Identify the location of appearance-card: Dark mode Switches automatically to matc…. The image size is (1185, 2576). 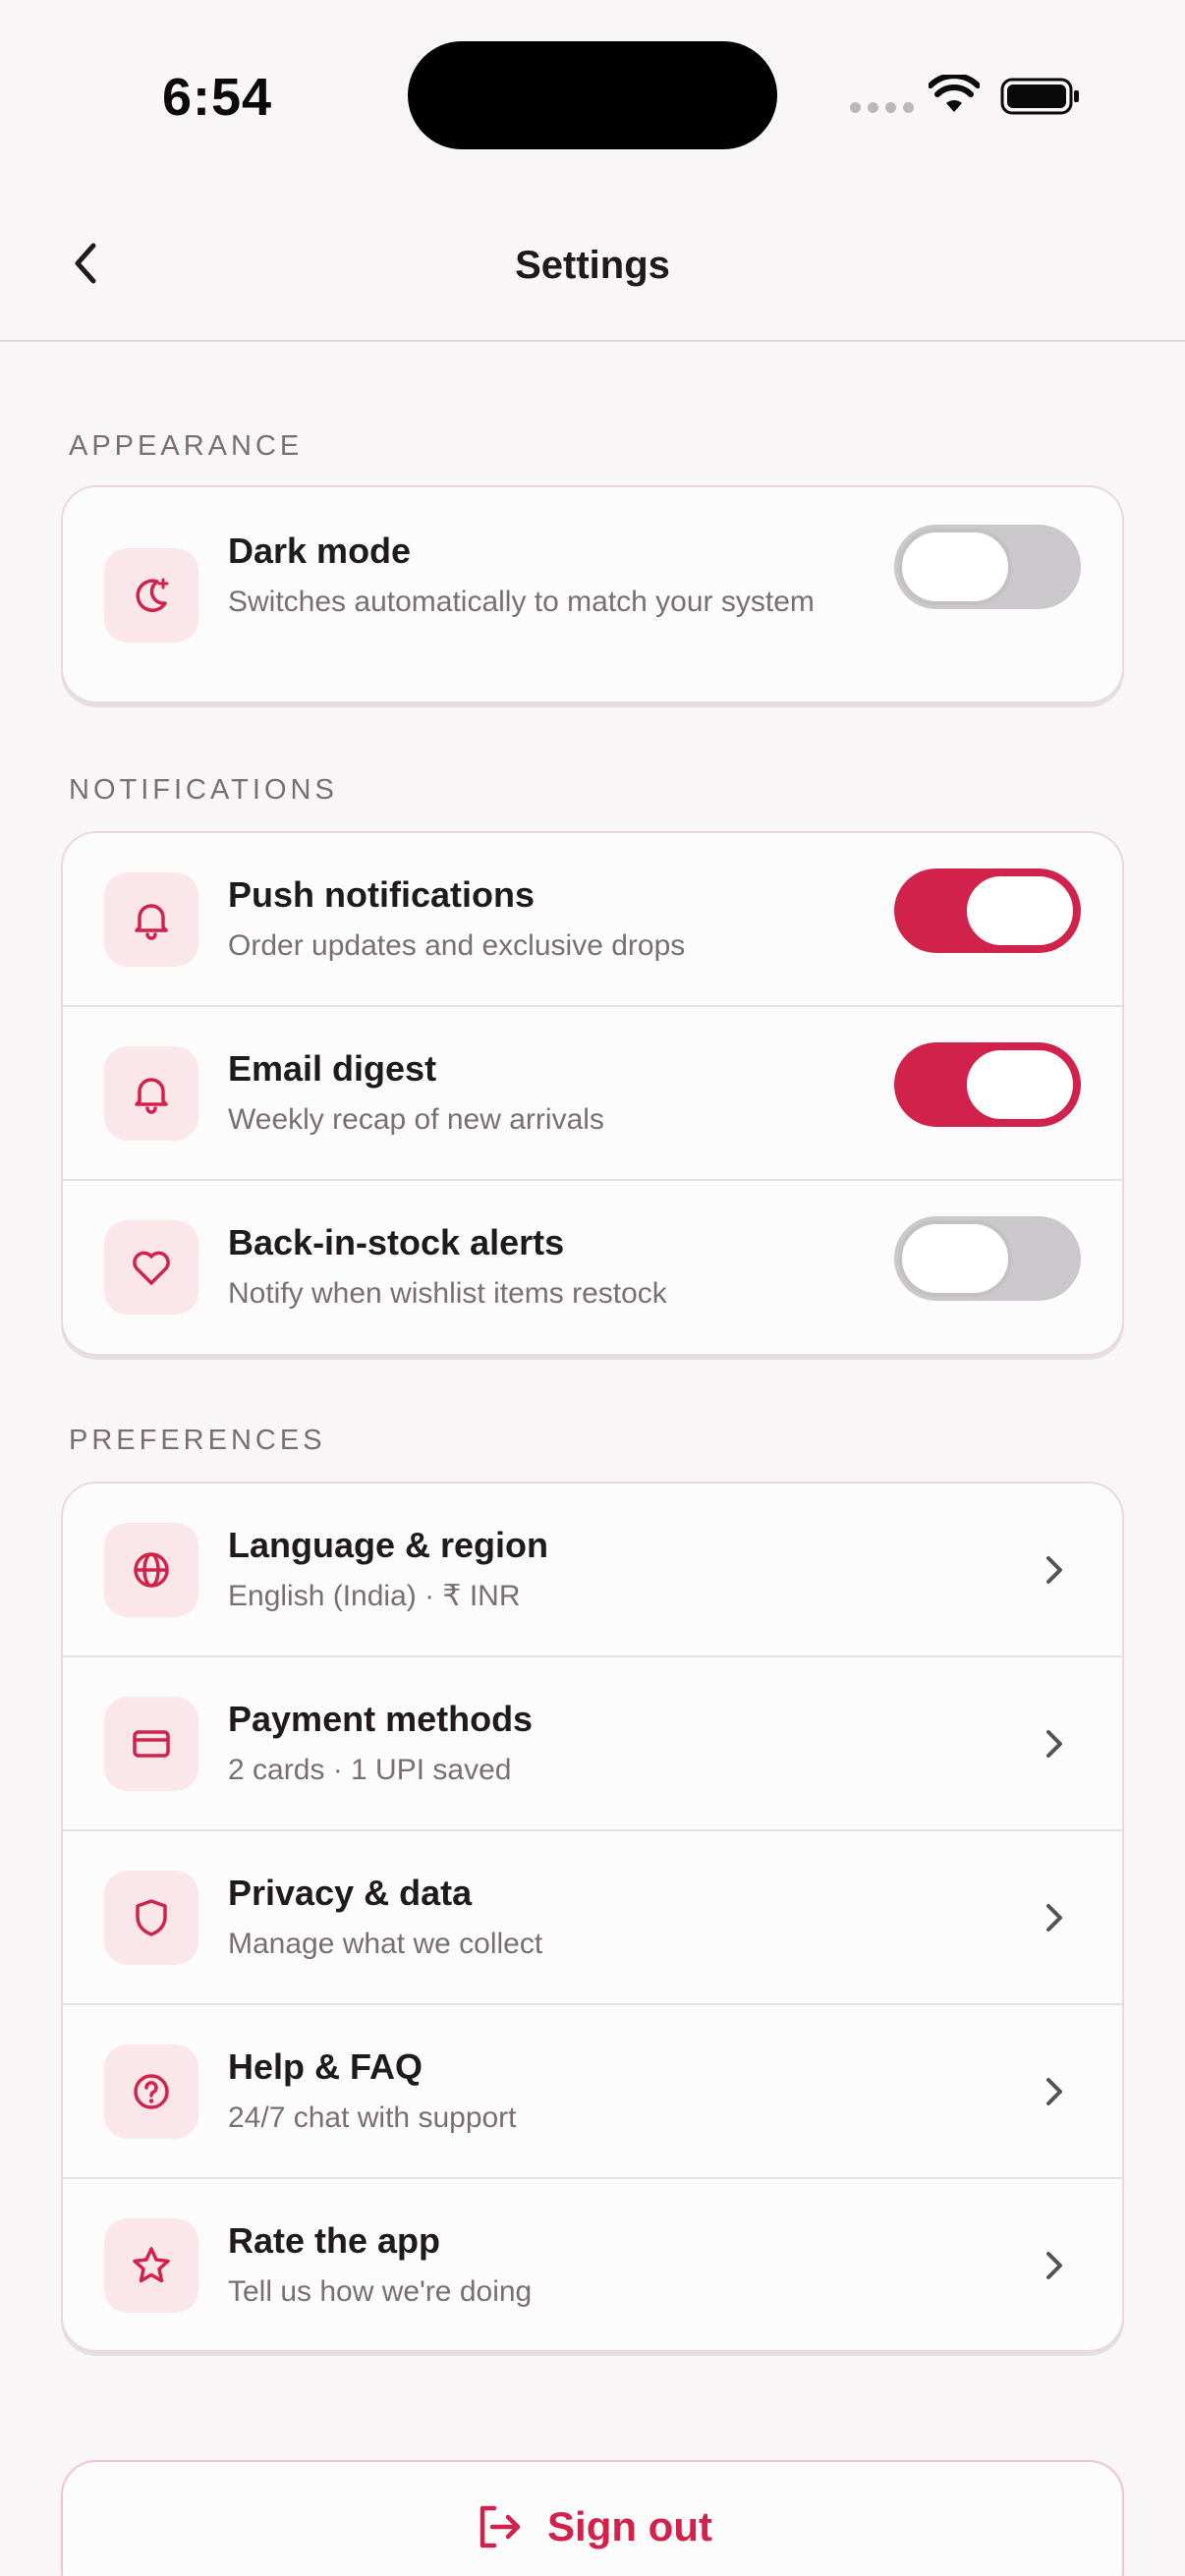
(592, 594).